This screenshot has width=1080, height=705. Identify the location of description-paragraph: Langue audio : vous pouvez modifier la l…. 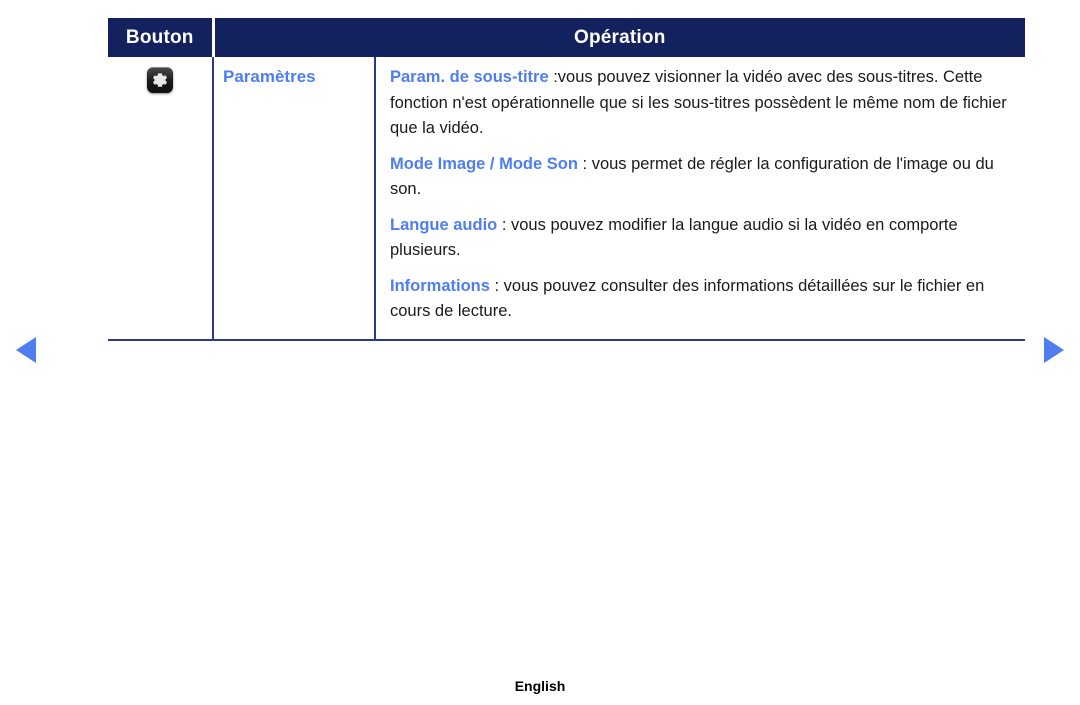
(707, 238).